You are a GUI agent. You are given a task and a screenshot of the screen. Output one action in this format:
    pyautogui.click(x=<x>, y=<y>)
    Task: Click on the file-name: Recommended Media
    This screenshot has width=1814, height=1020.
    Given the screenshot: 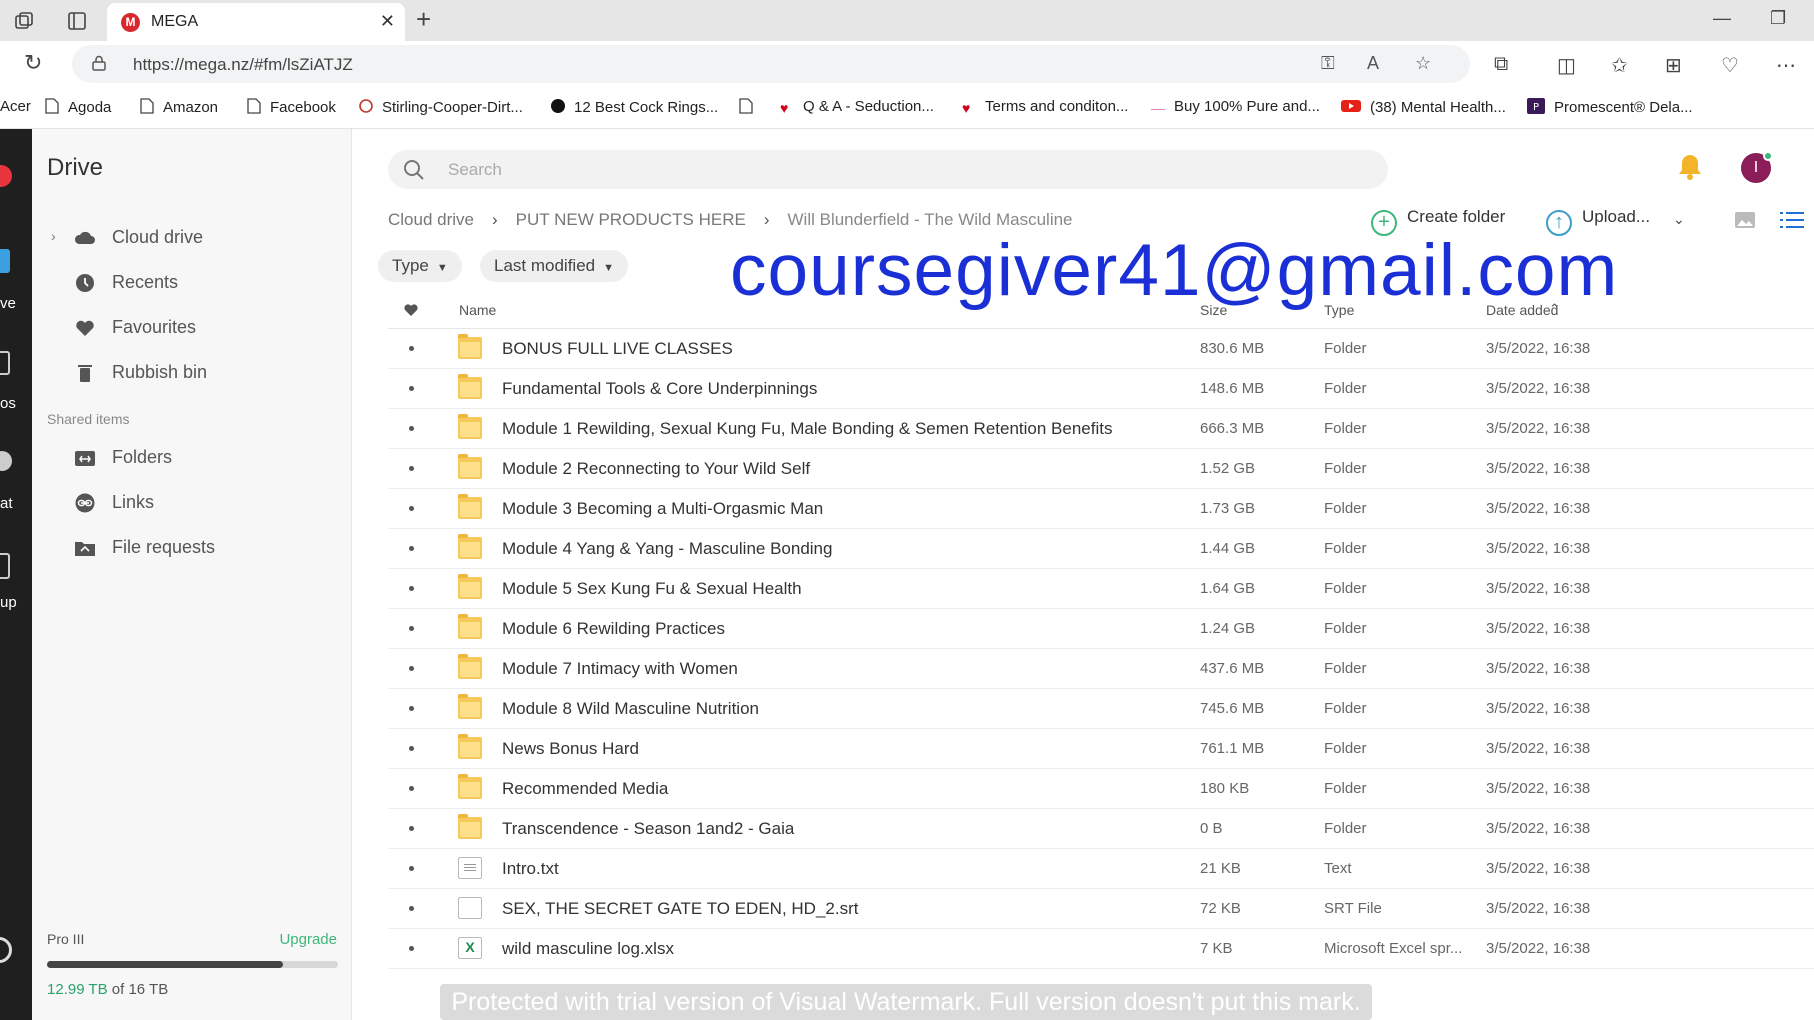 What is the action you would take?
    pyautogui.click(x=585, y=789)
    